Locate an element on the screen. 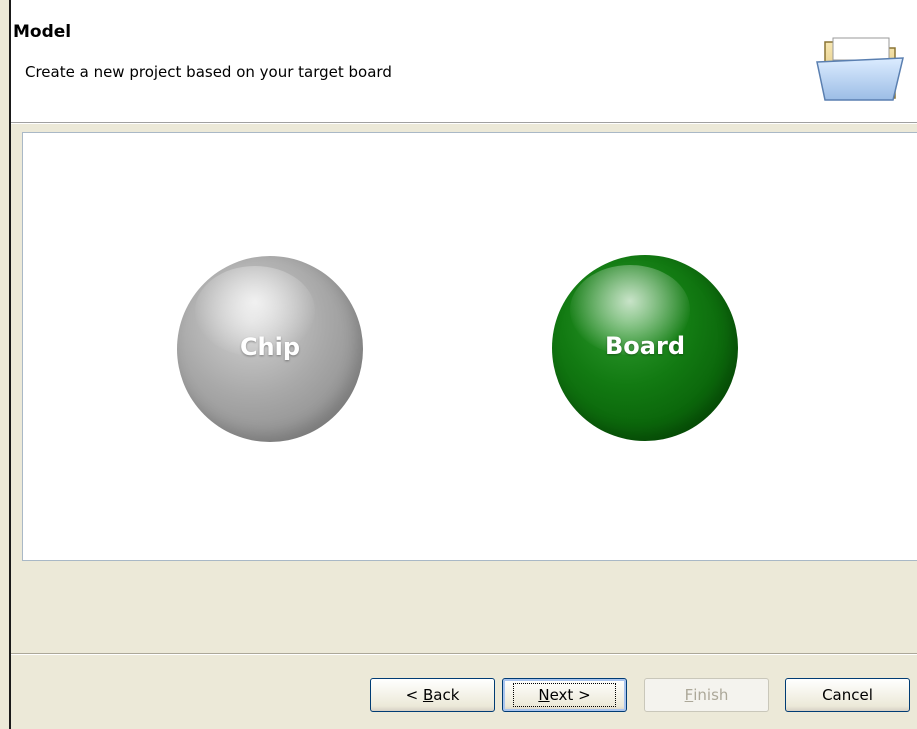  next-button-mnemonic: N is located at coordinates (544, 695).